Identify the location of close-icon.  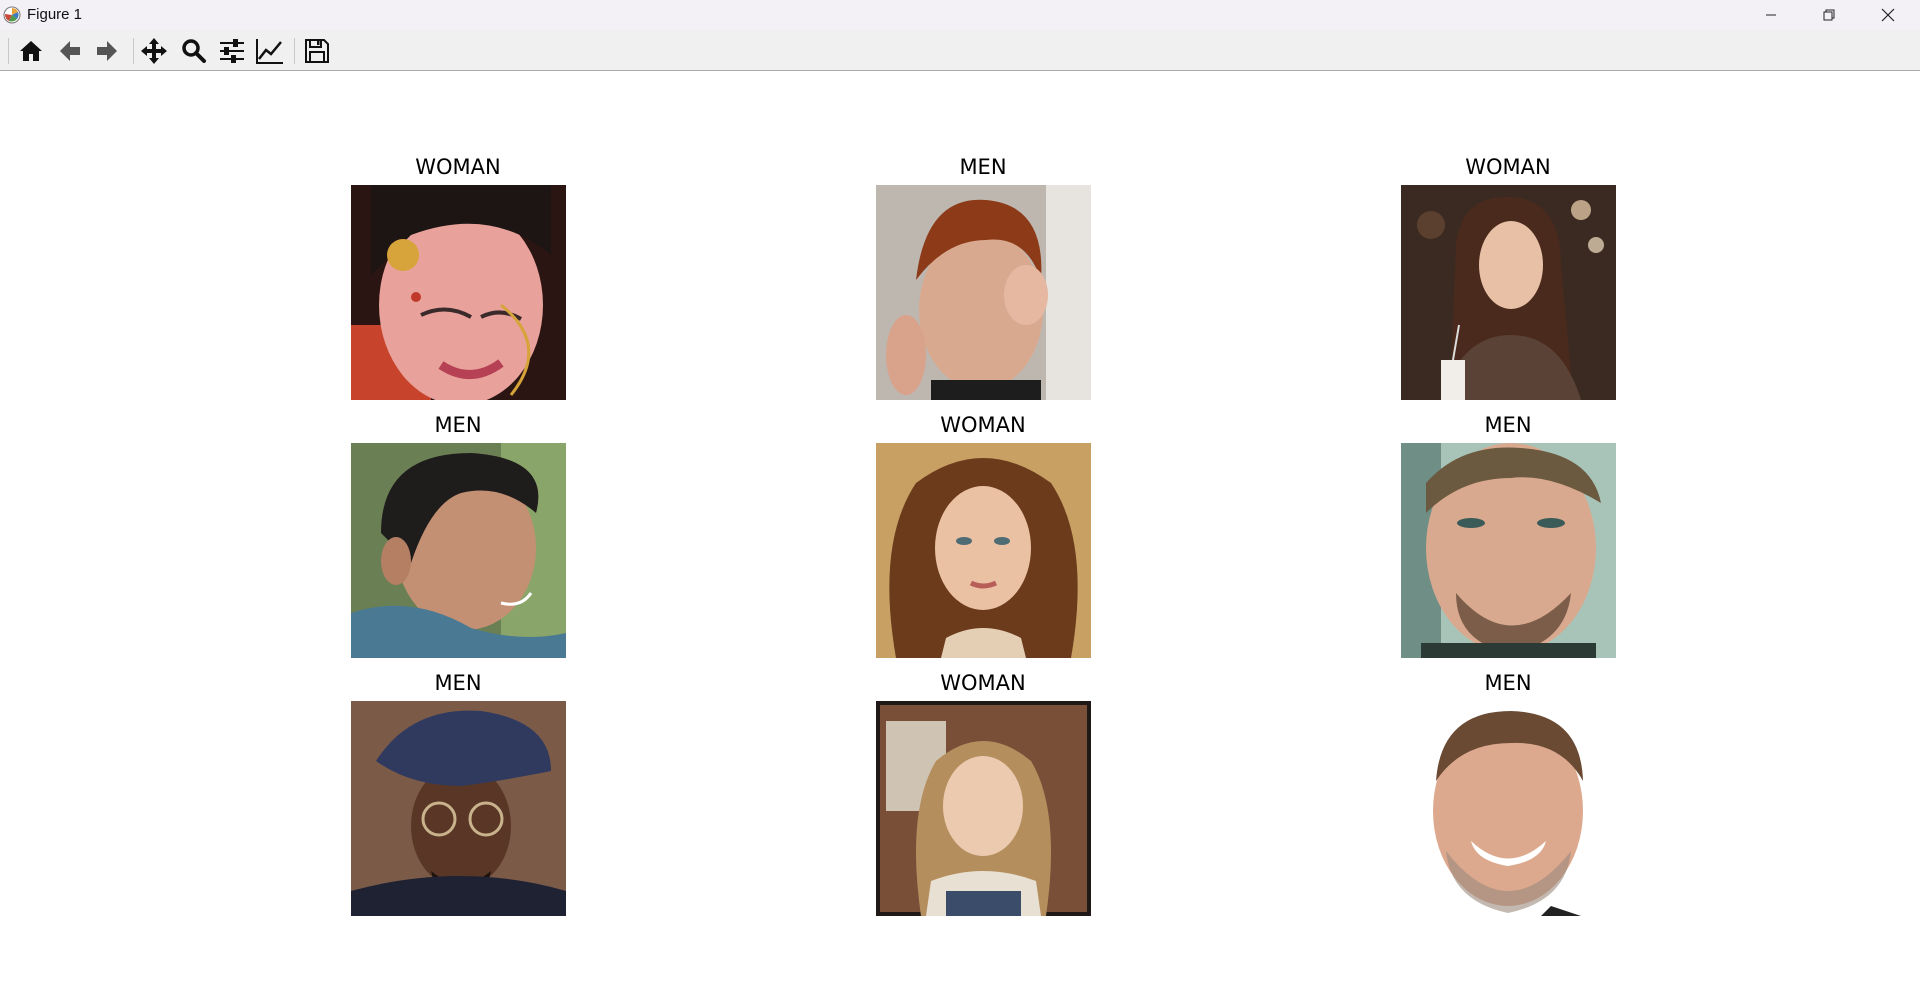
(1888, 15).